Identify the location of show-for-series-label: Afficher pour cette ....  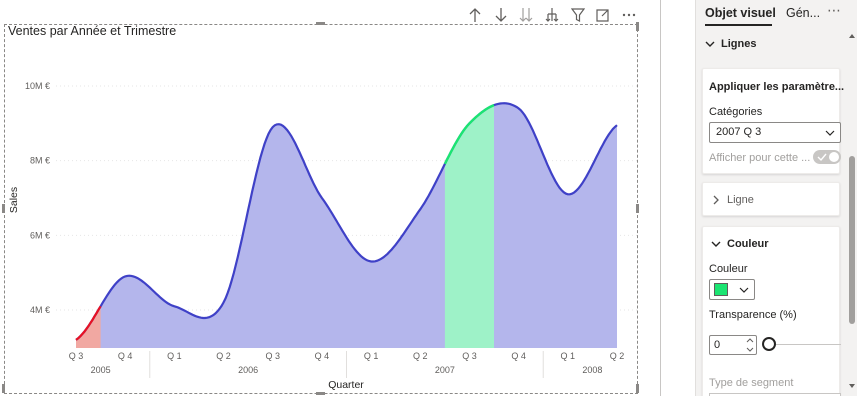
(760, 158).